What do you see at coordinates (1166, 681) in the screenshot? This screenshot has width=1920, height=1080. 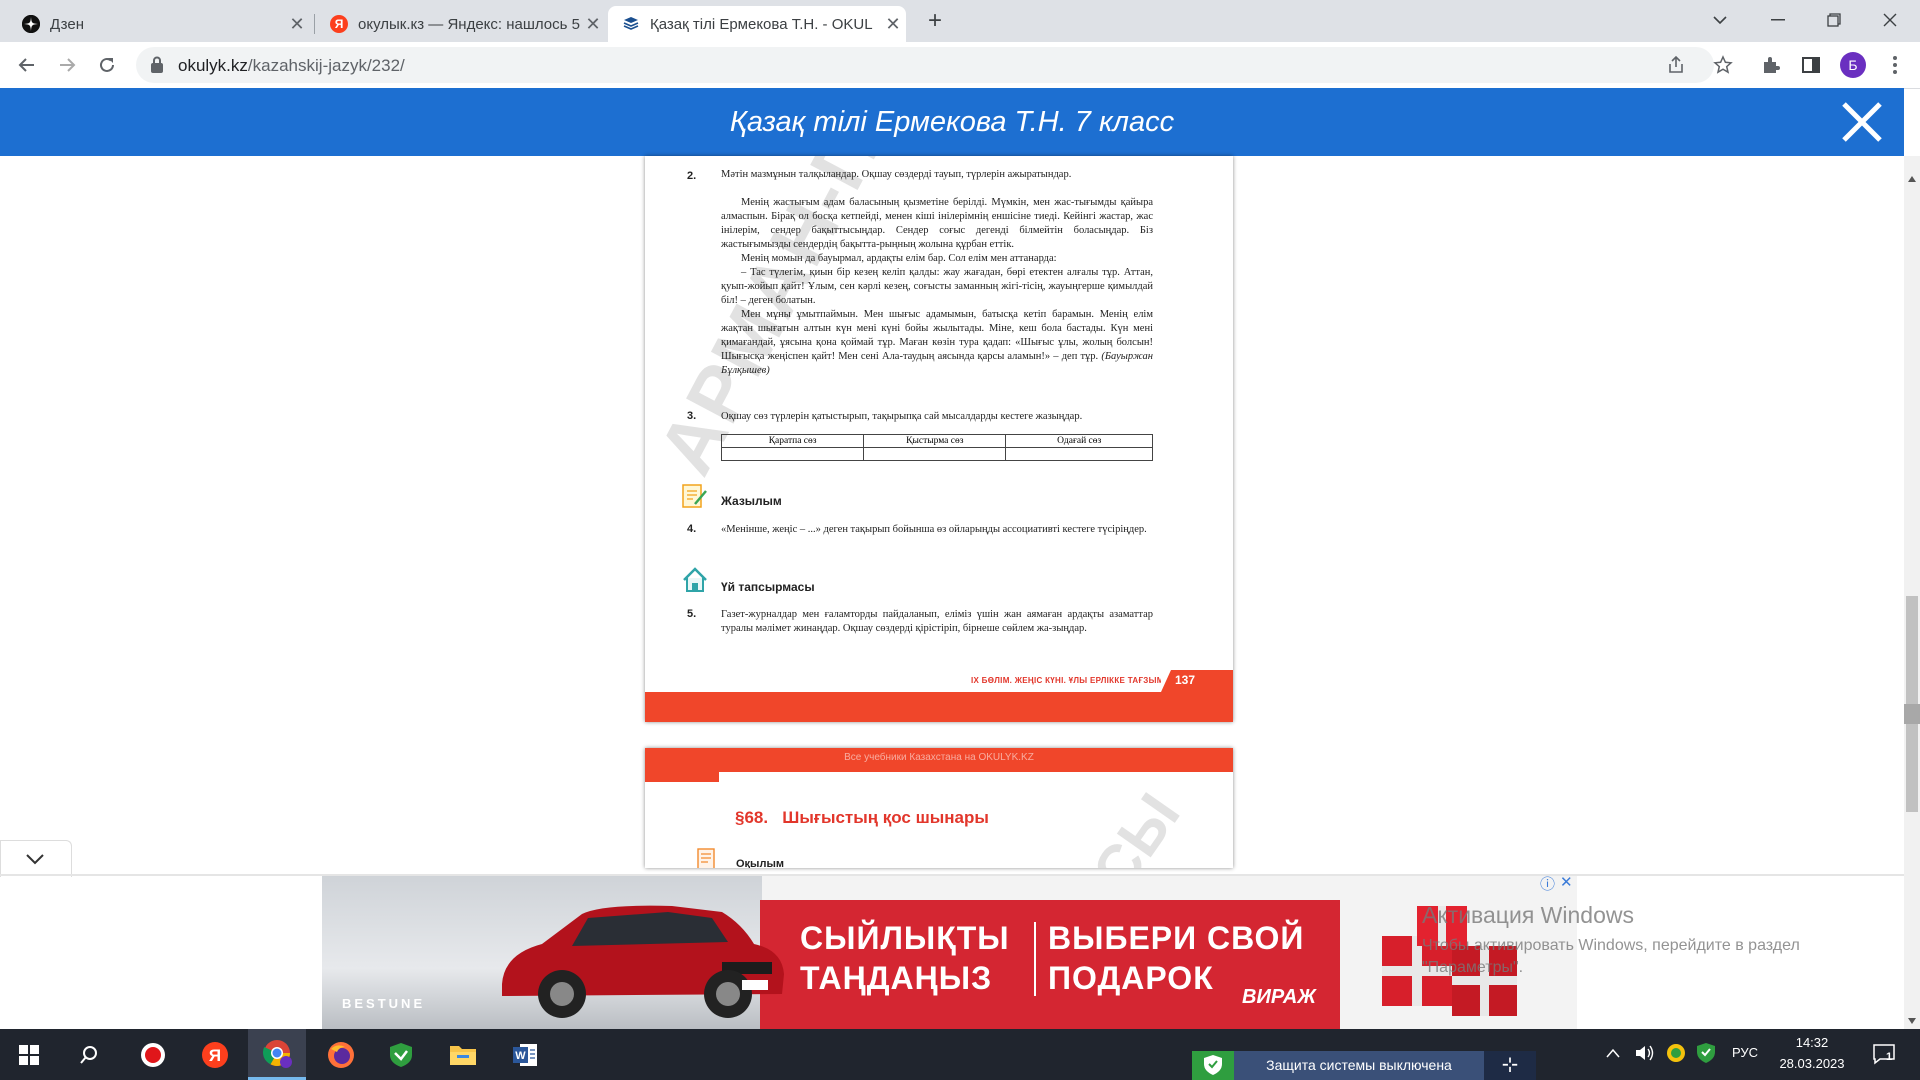 I see `page-tab-notch` at bounding box center [1166, 681].